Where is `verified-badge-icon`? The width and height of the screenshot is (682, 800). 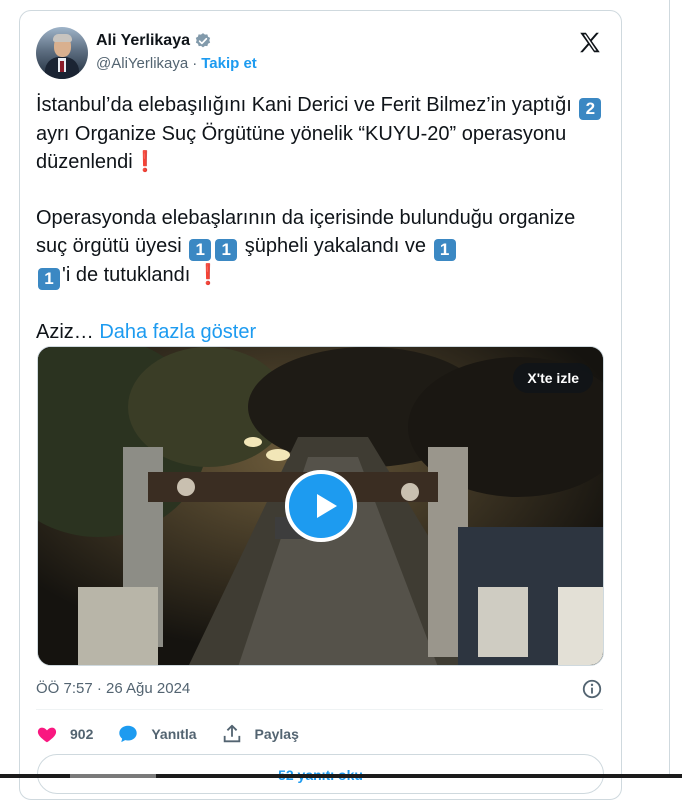
verified-badge-icon is located at coordinates (203, 40).